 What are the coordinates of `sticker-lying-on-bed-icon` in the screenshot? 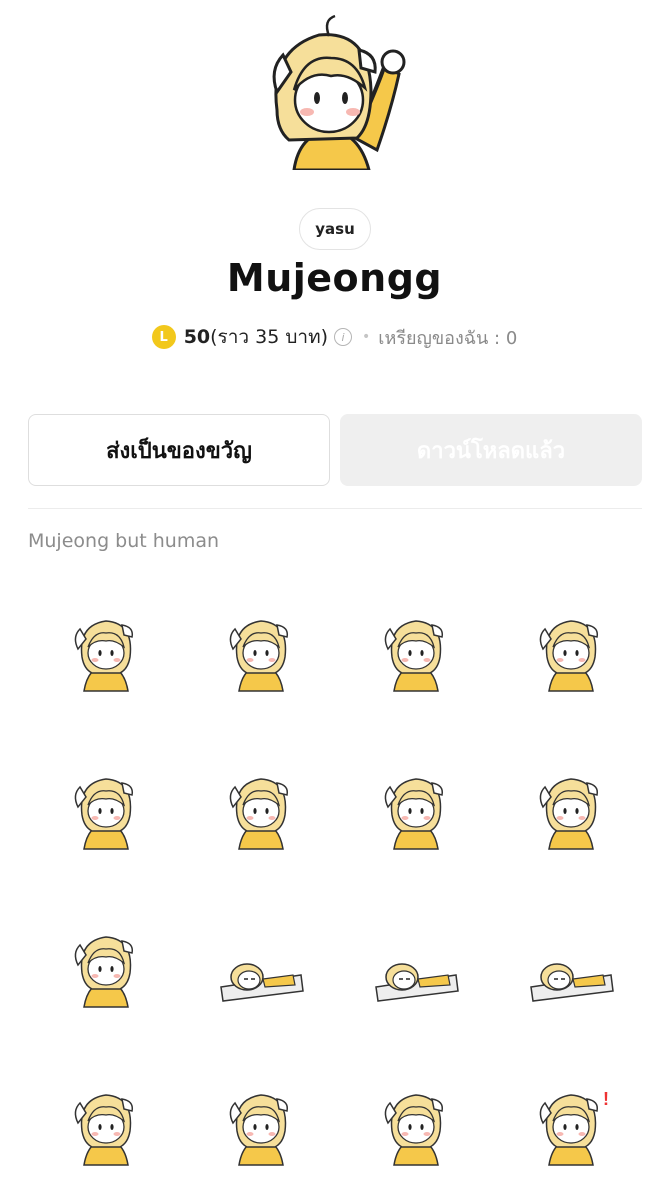 It's located at (261, 982).